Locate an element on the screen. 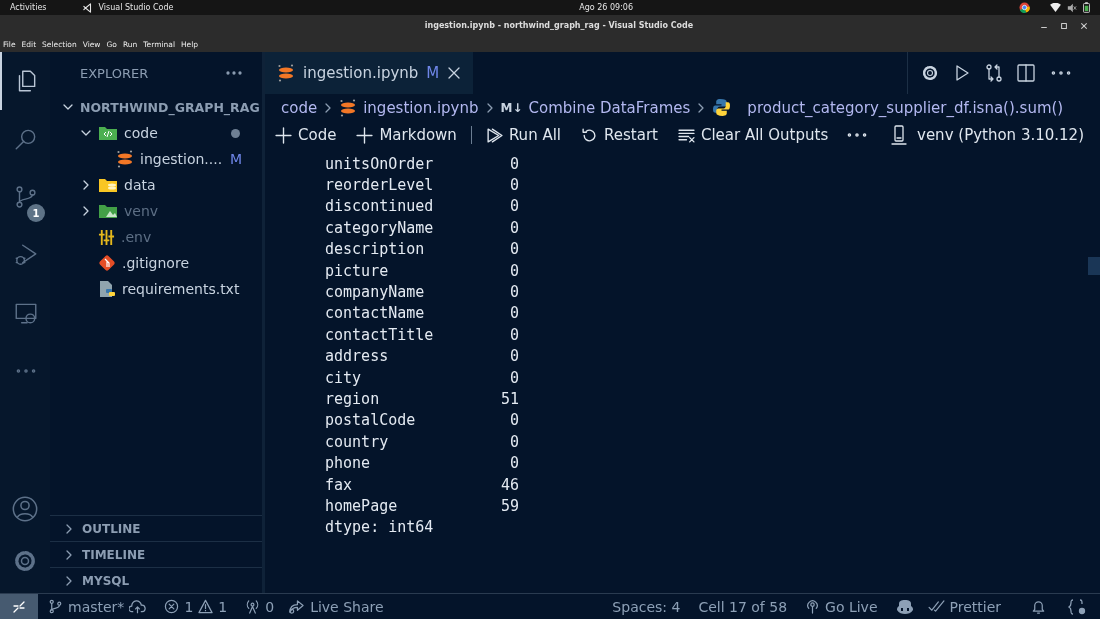 The image size is (1100, 619). panel-header: OUTLINE is located at coordinates (111, 528).